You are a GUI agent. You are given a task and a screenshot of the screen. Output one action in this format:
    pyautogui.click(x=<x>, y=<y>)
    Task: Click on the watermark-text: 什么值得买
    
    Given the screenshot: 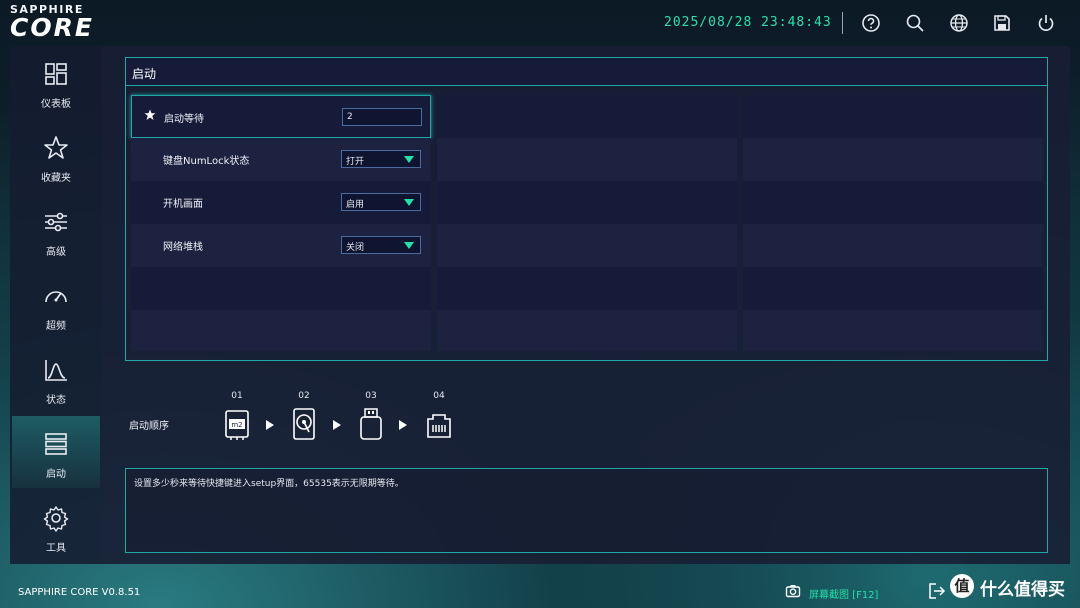 What is the action you would take?
    pyautogui.click(x=1022, y=590)
    